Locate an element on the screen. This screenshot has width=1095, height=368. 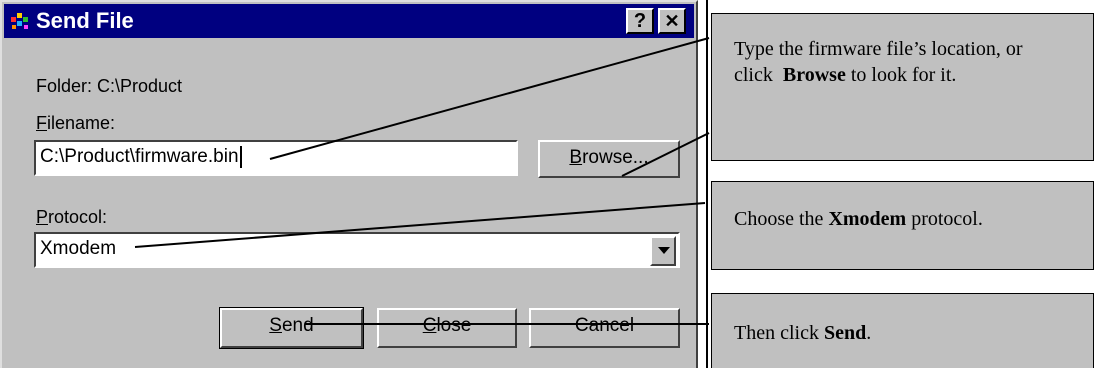
dropdown-arrow-icon is located at coordinates (663, 251).